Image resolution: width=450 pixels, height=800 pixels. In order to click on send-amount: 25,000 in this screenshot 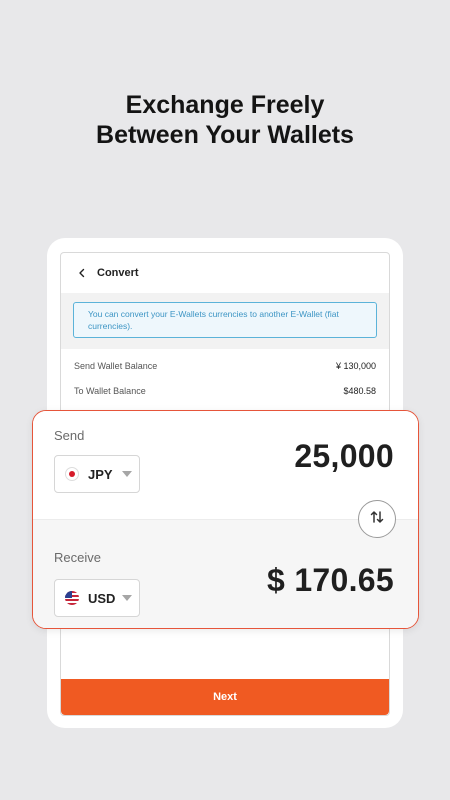, I will do `click(344, 456)`.